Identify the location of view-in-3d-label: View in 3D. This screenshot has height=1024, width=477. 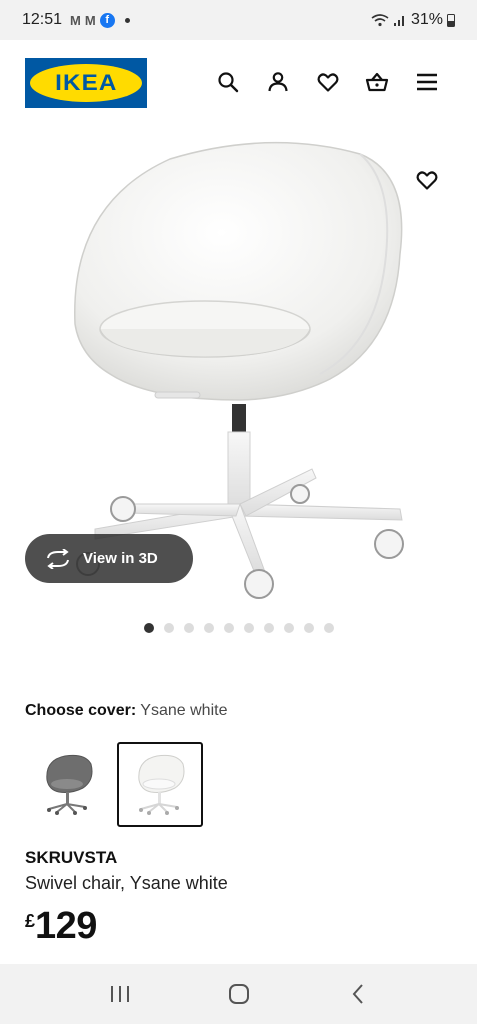
(120, 558).